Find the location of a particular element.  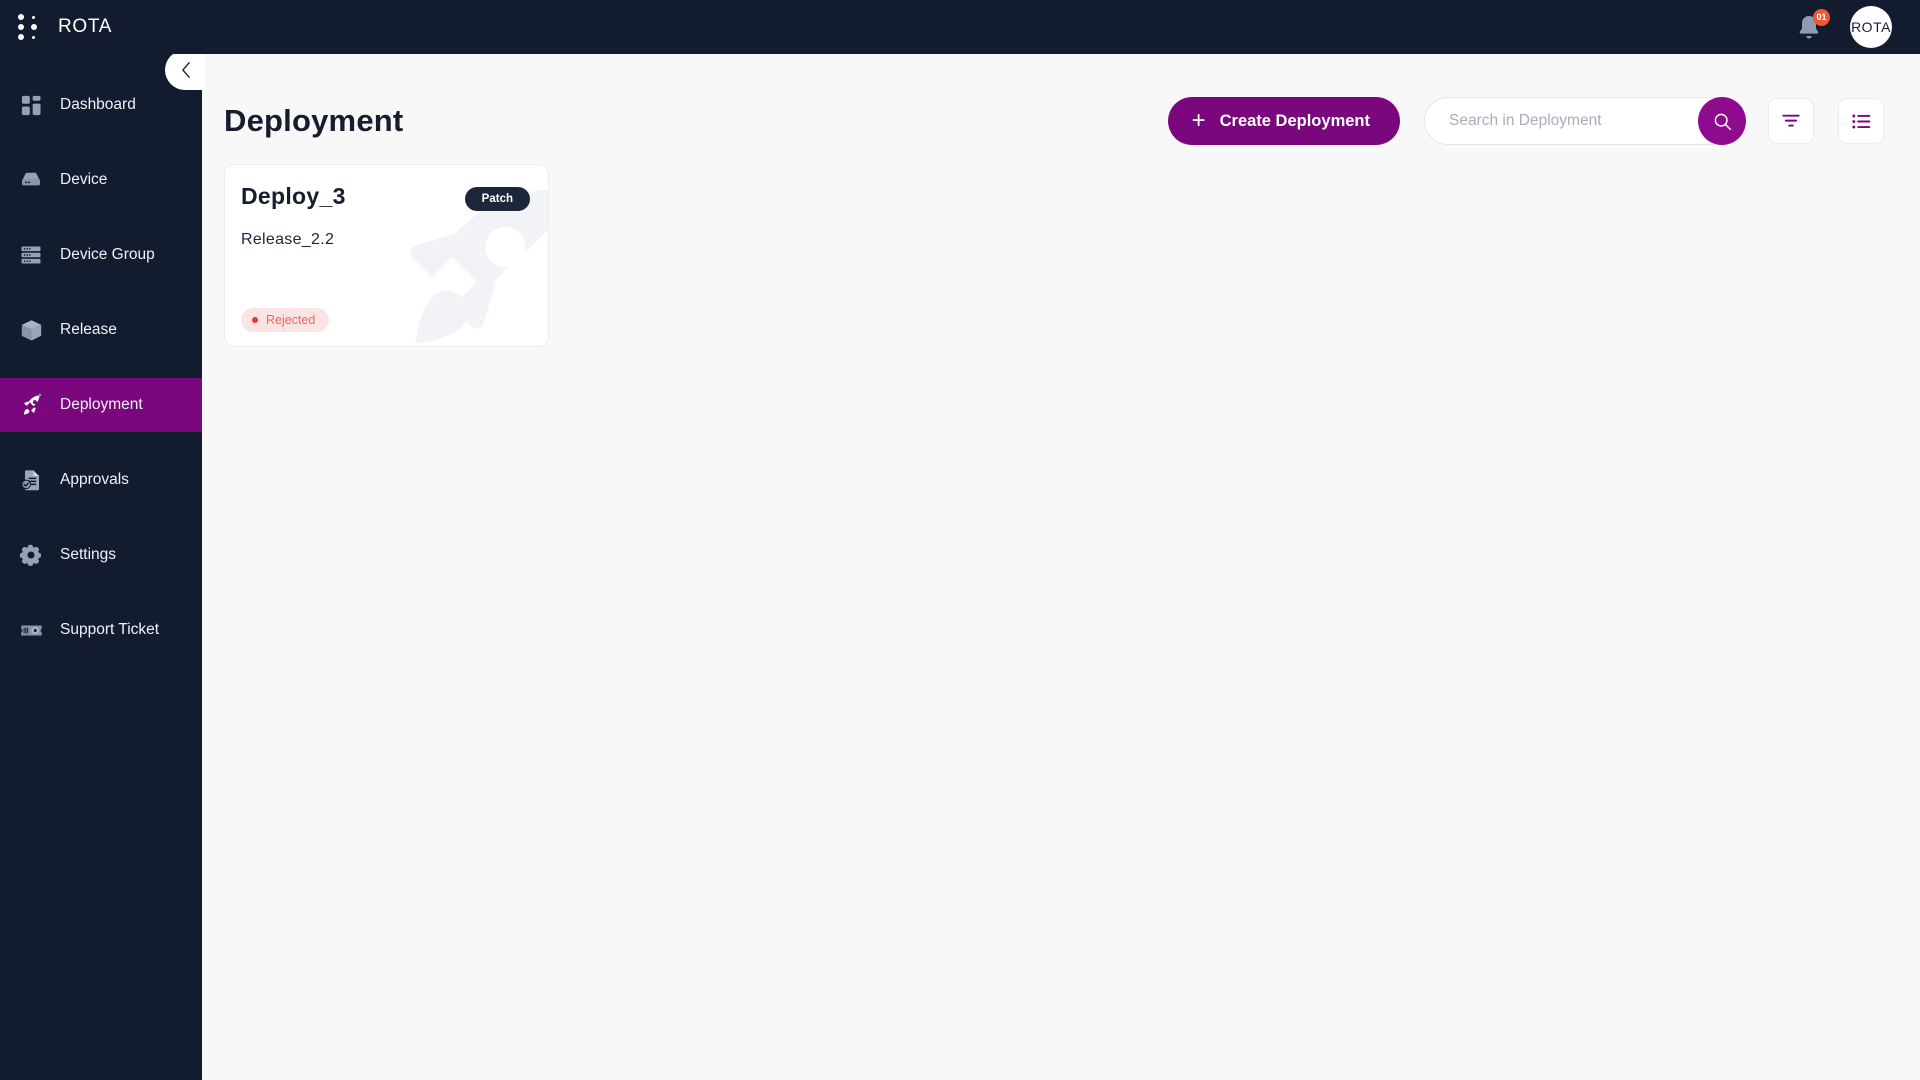

sidebar-item-label: Device is located at coordinates (84, 179).